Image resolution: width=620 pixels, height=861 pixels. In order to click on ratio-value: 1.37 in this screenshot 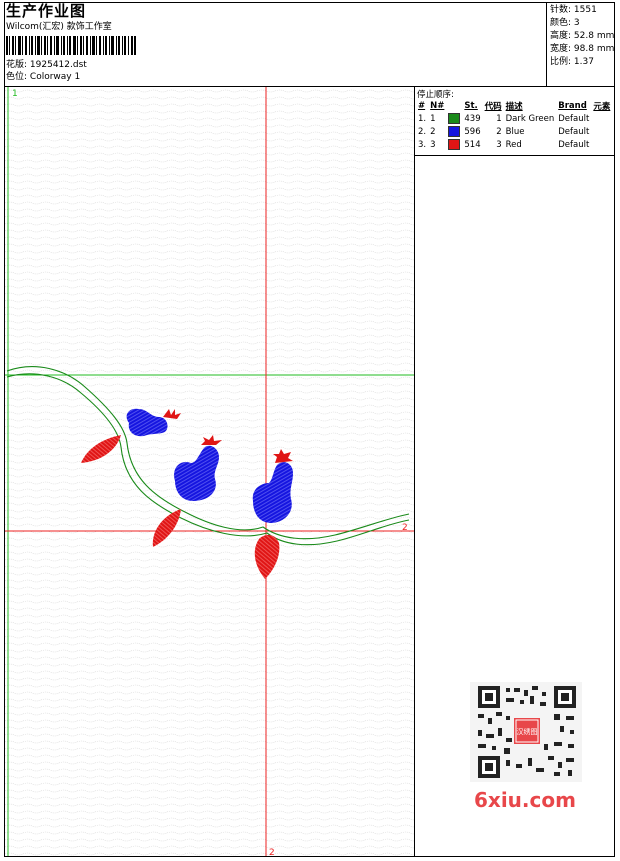, I will do `click(583, 62)`.